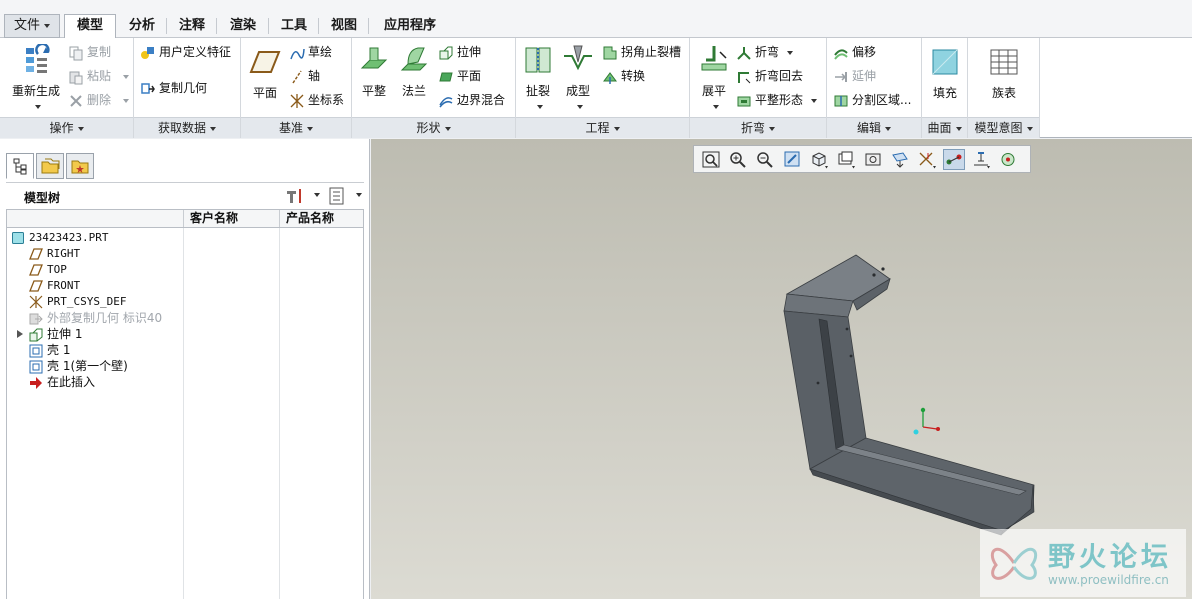  I want to click on tab-tools: 工具, so click(294, 26).